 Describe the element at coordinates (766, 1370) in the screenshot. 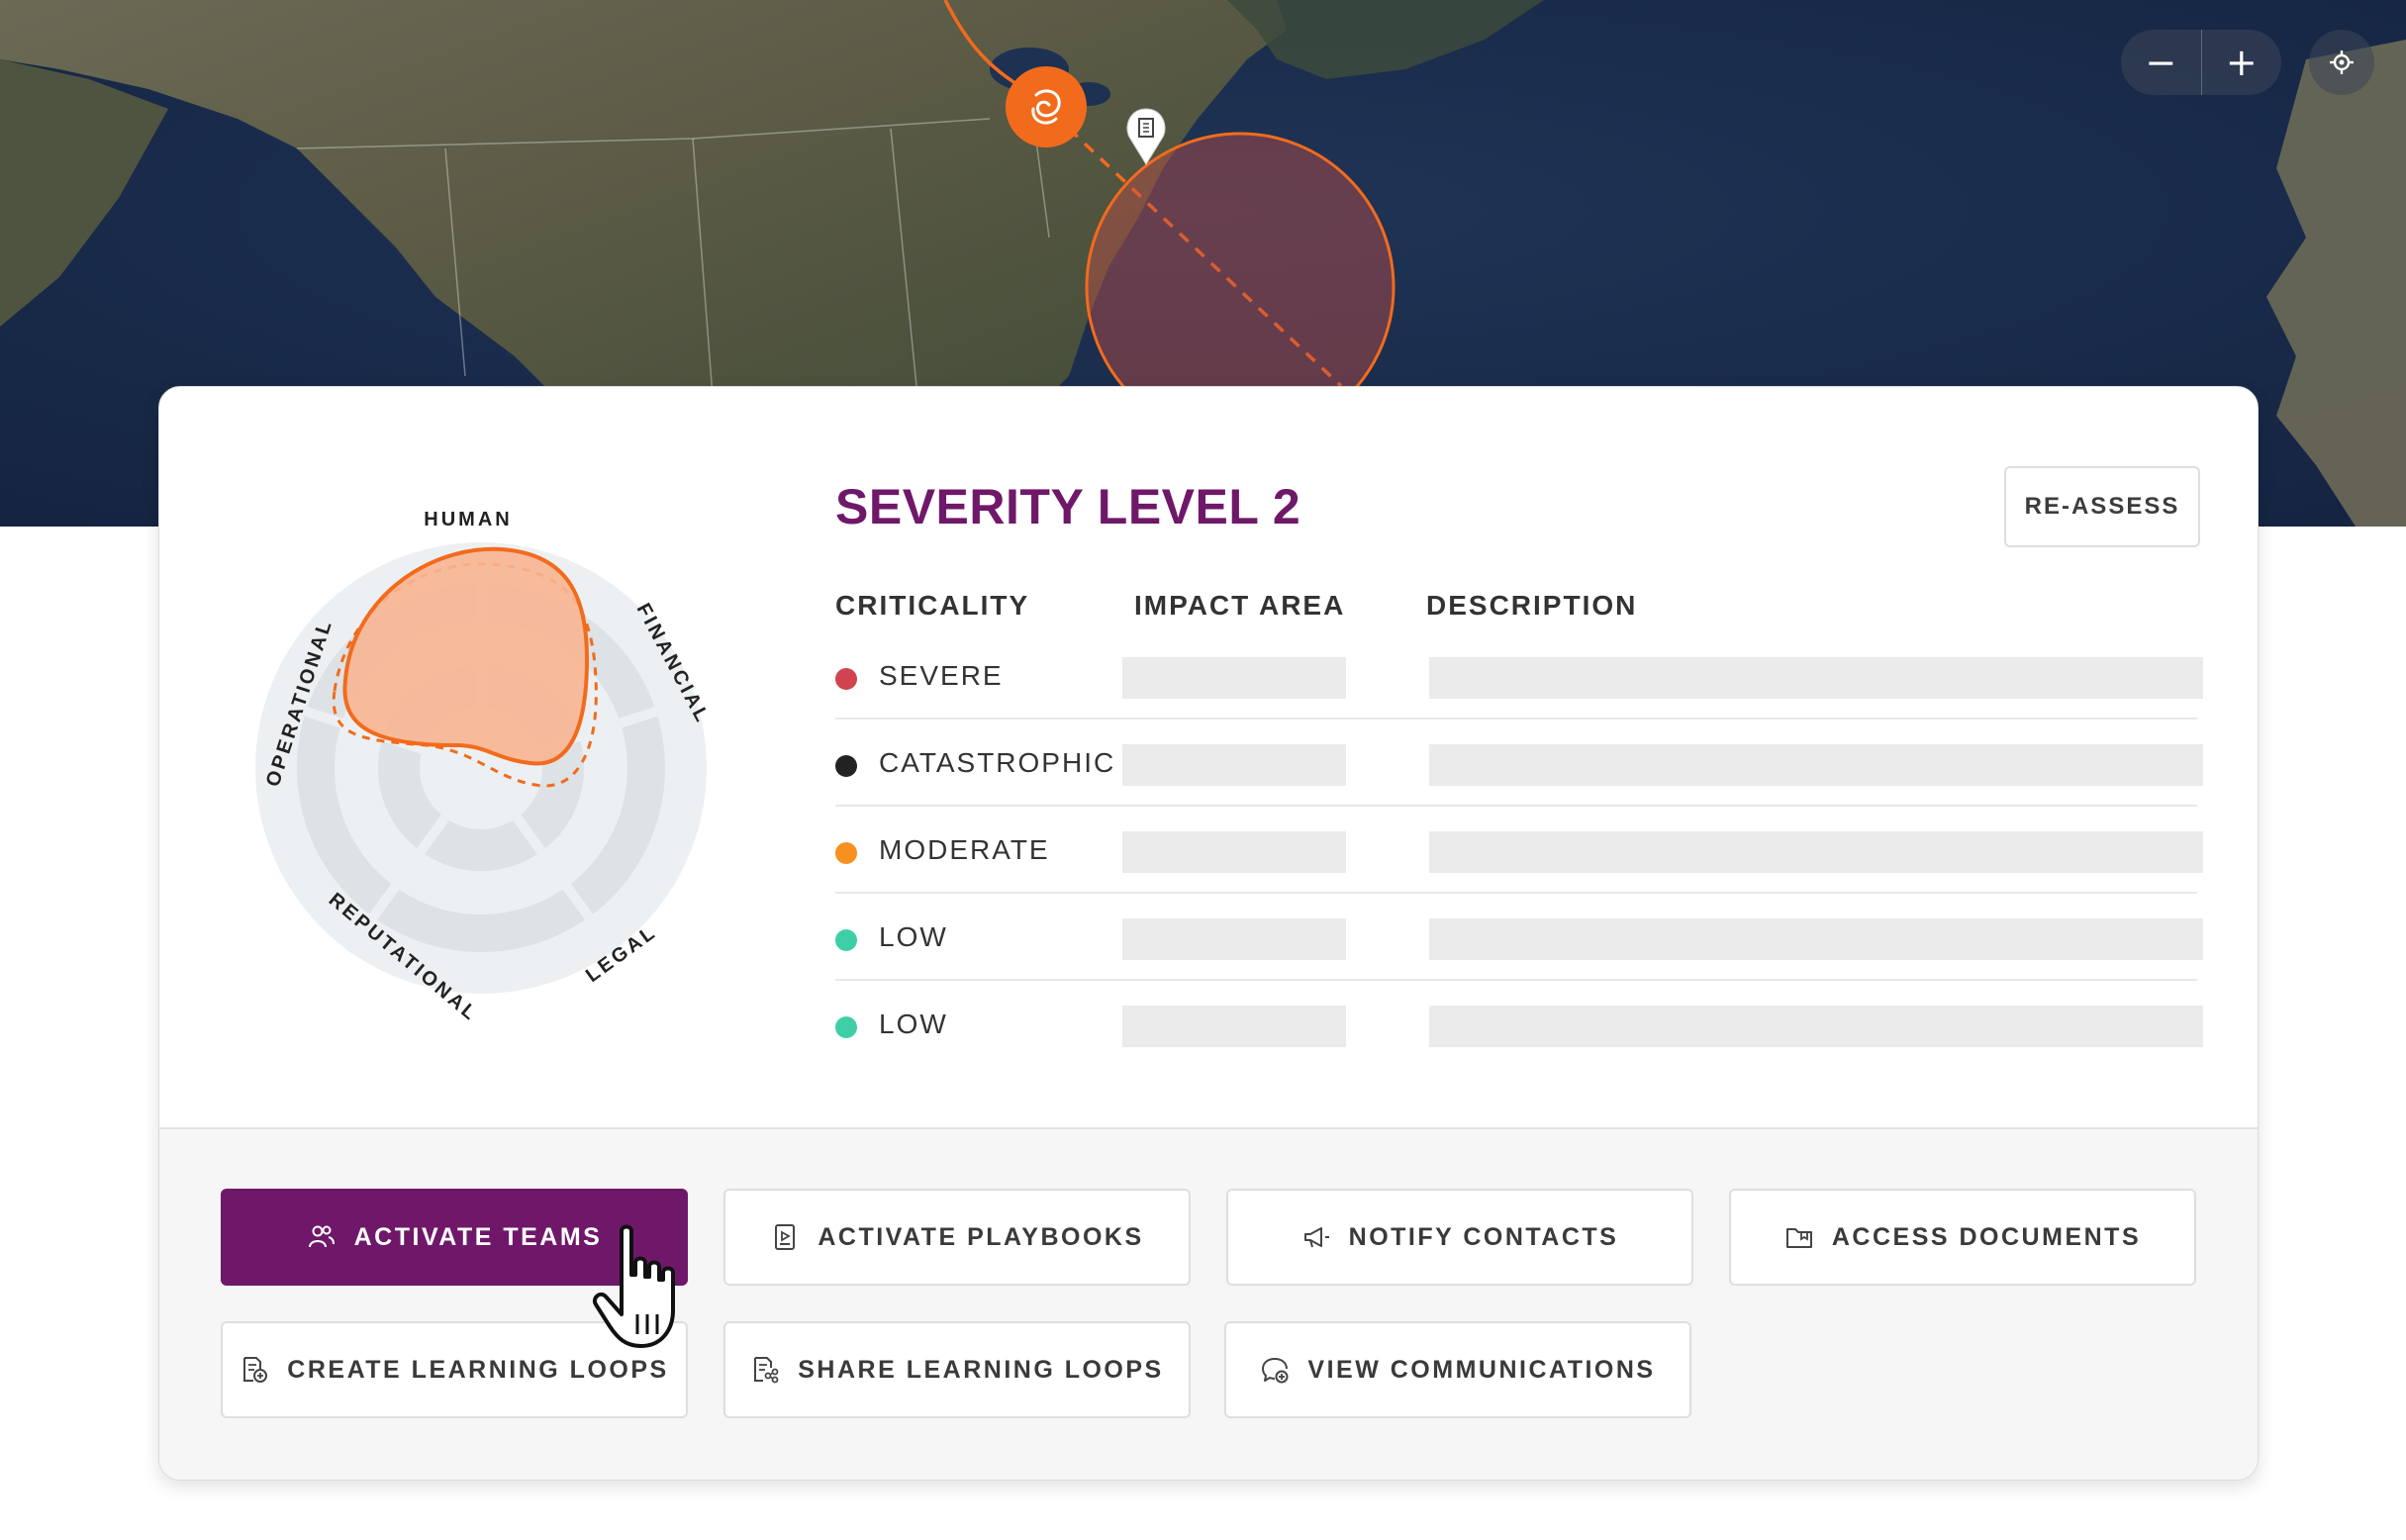

I see `document-share-icon` at that location.